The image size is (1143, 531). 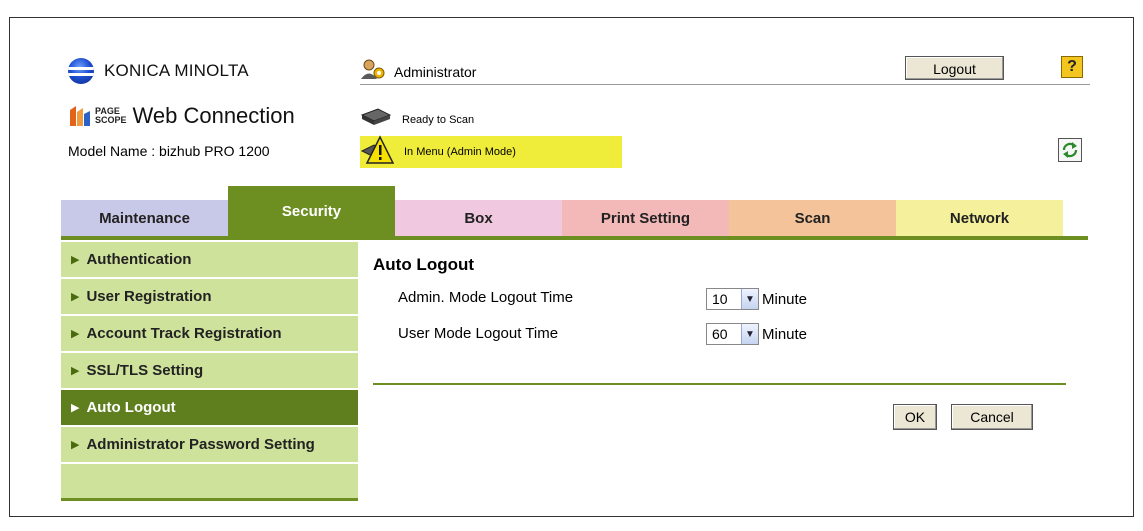 What do you see at coordinates (460, 152) in the screenshot?
I see `status-menu-text: In Menu (Admin Mode)` at bounding box center [460, 152].